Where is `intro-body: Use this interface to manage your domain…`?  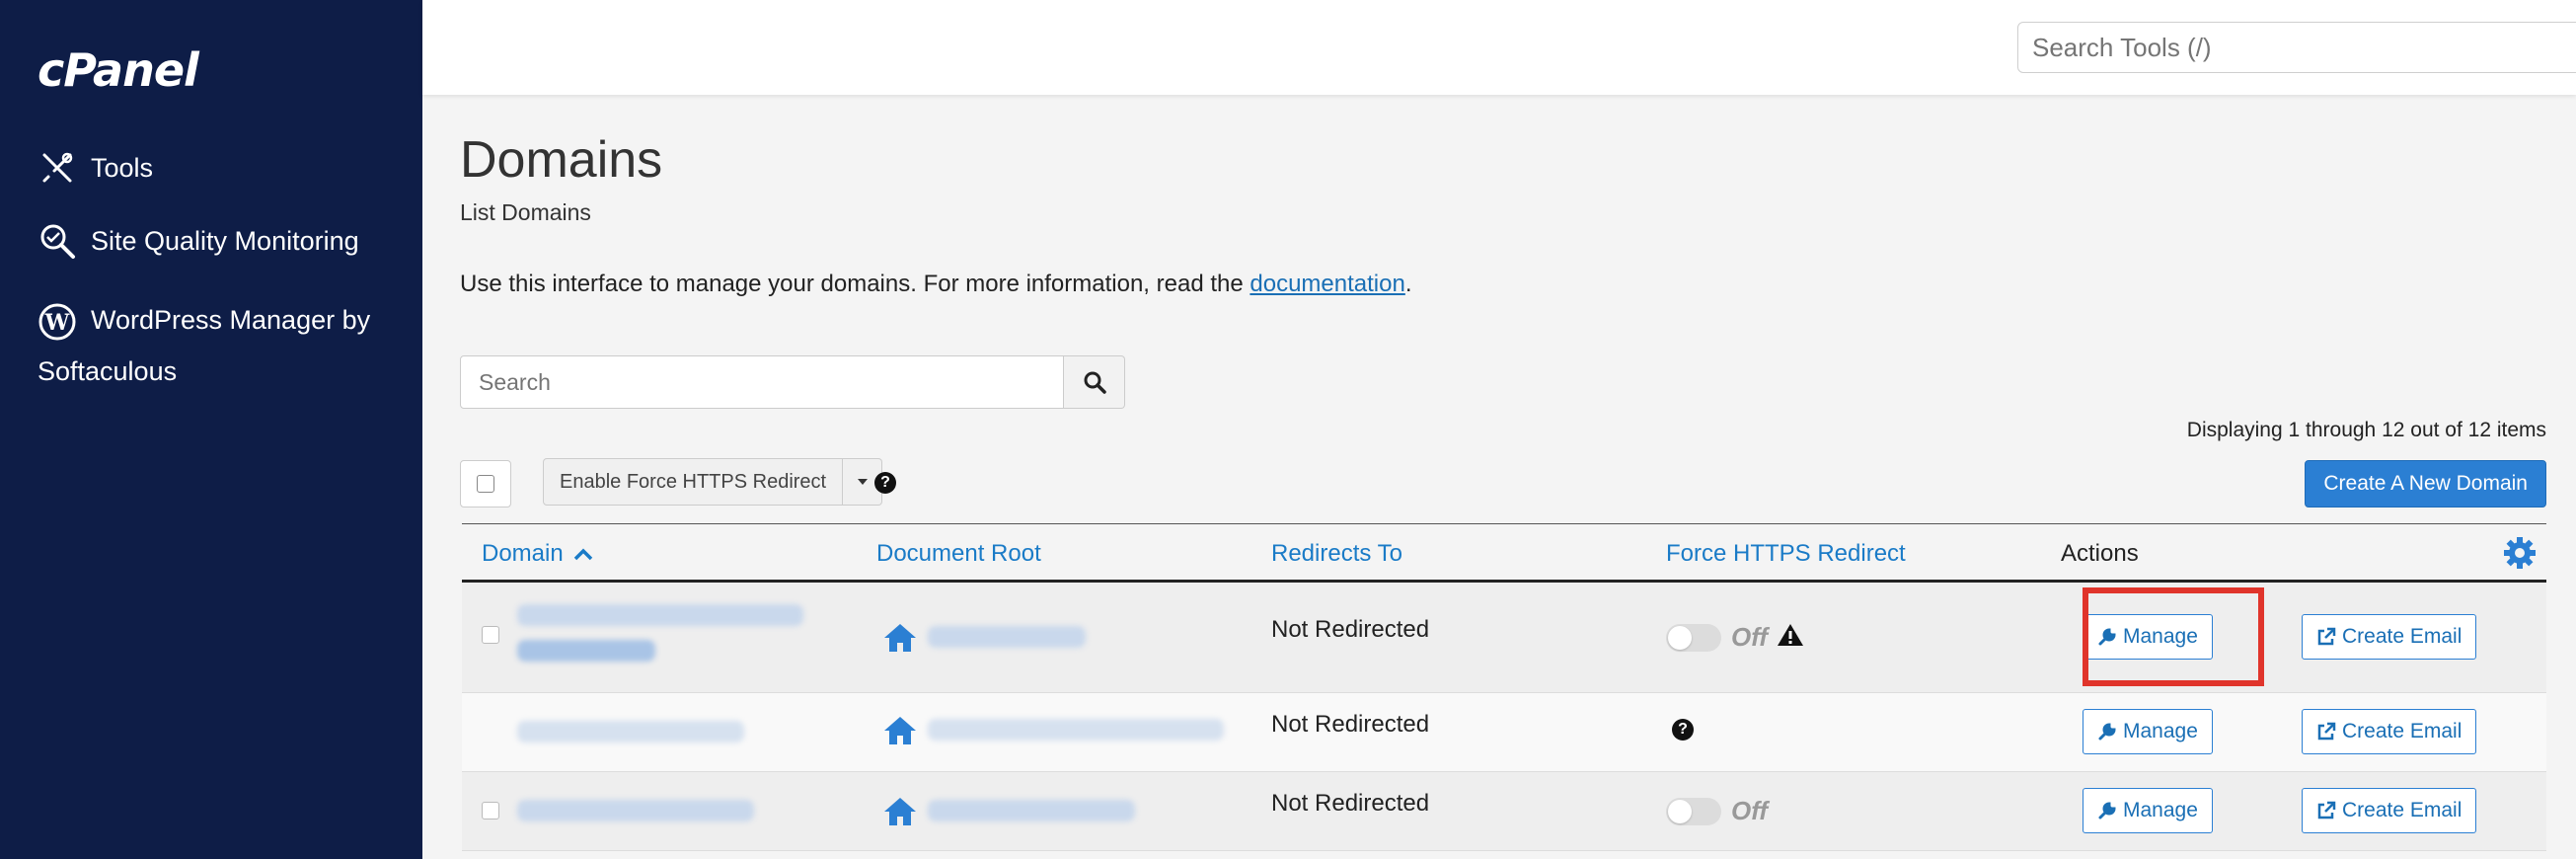 intro-body: Use this interface to manage your domain… is located at coordinates (855, 284).